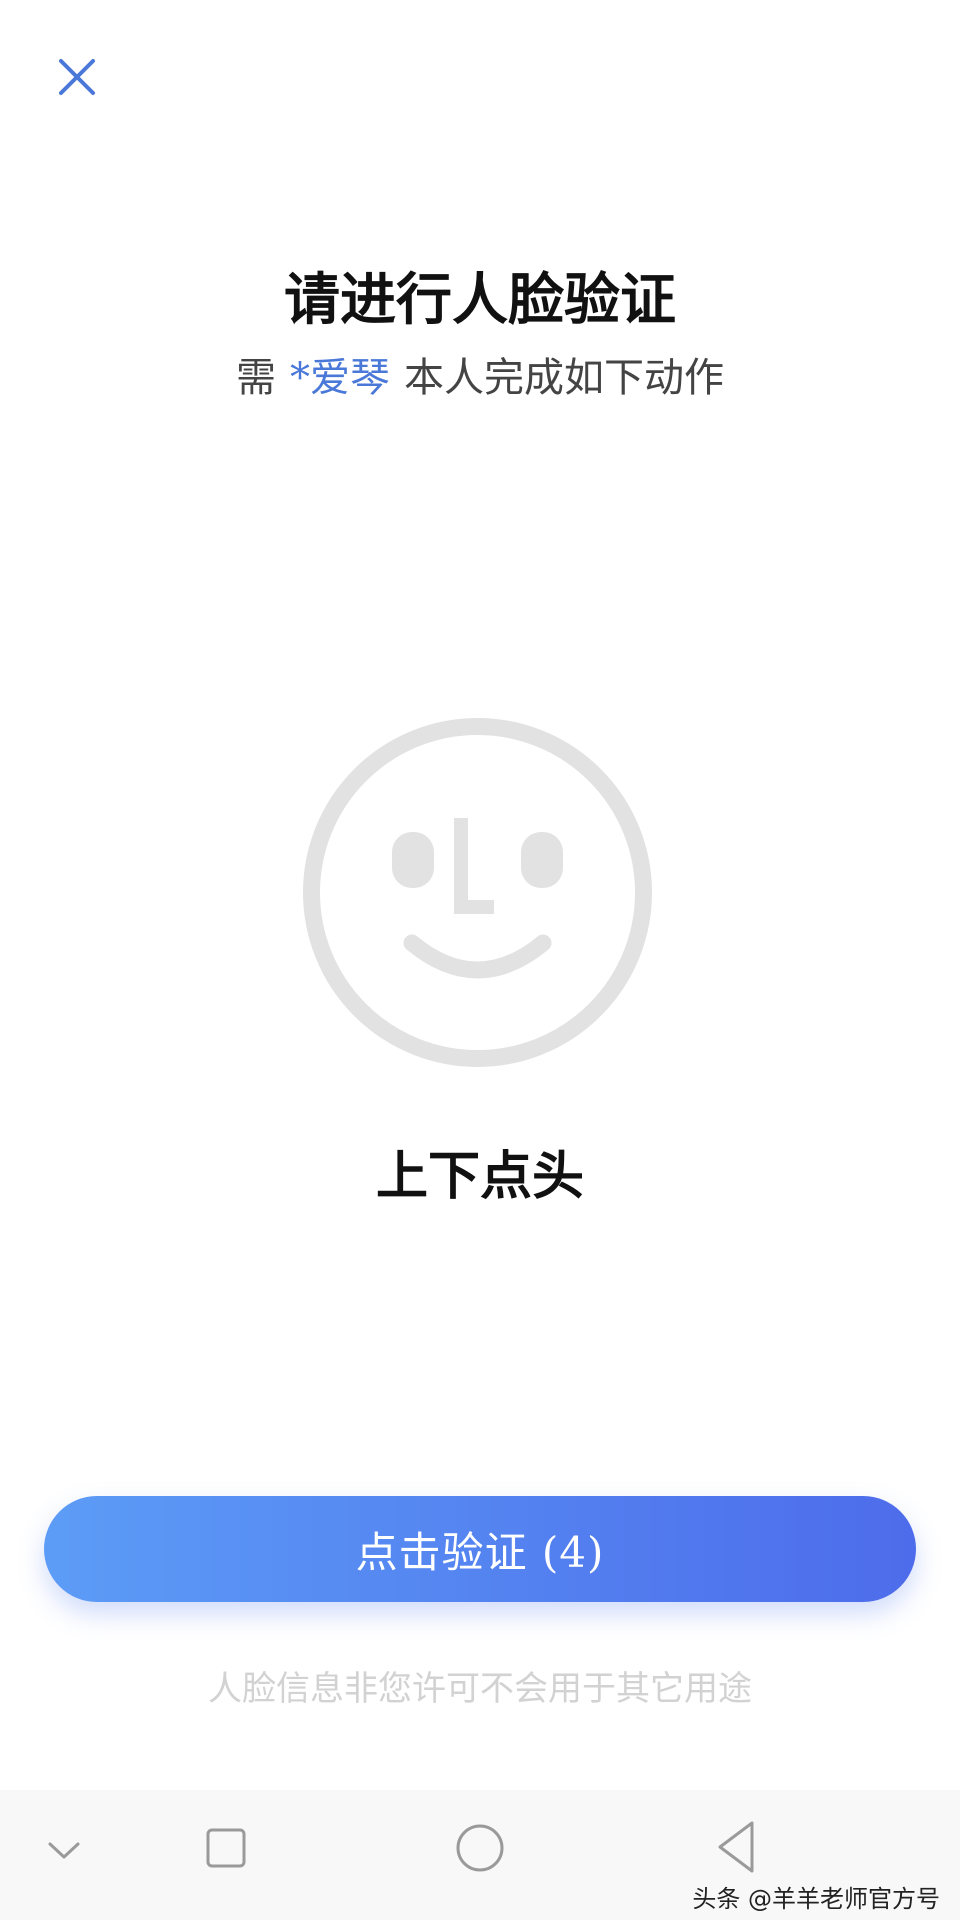 This screenshot has height=1920, width=960. I want to click on page-title: 请进行人脸验证, so click(480, 300).